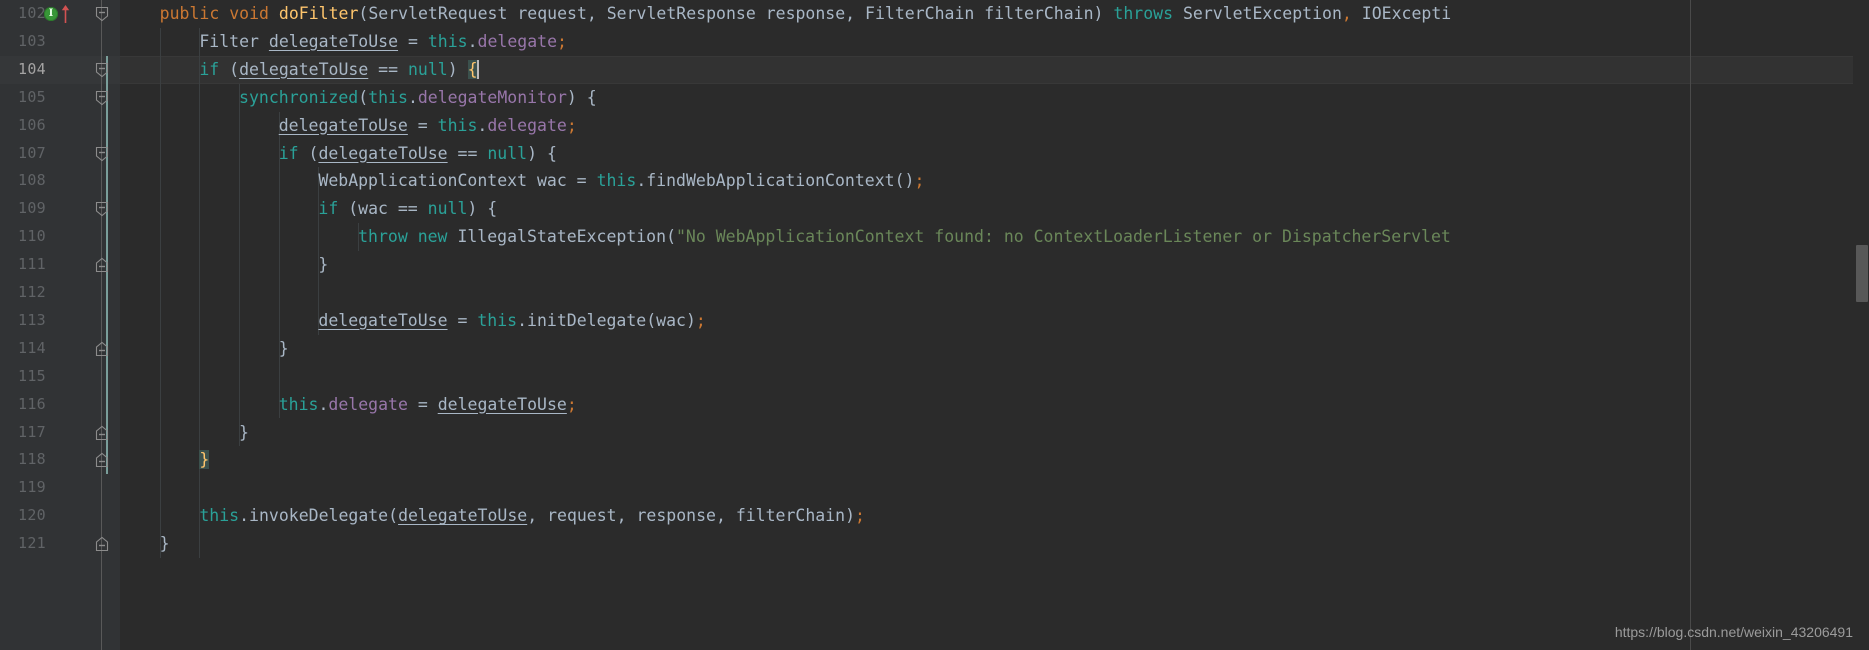 This screenshot has height=650, width=1869. What do you see at coordinates (467, 153) in the screenshot?
I see `code-token: ==` at bounding box center [467, 153].